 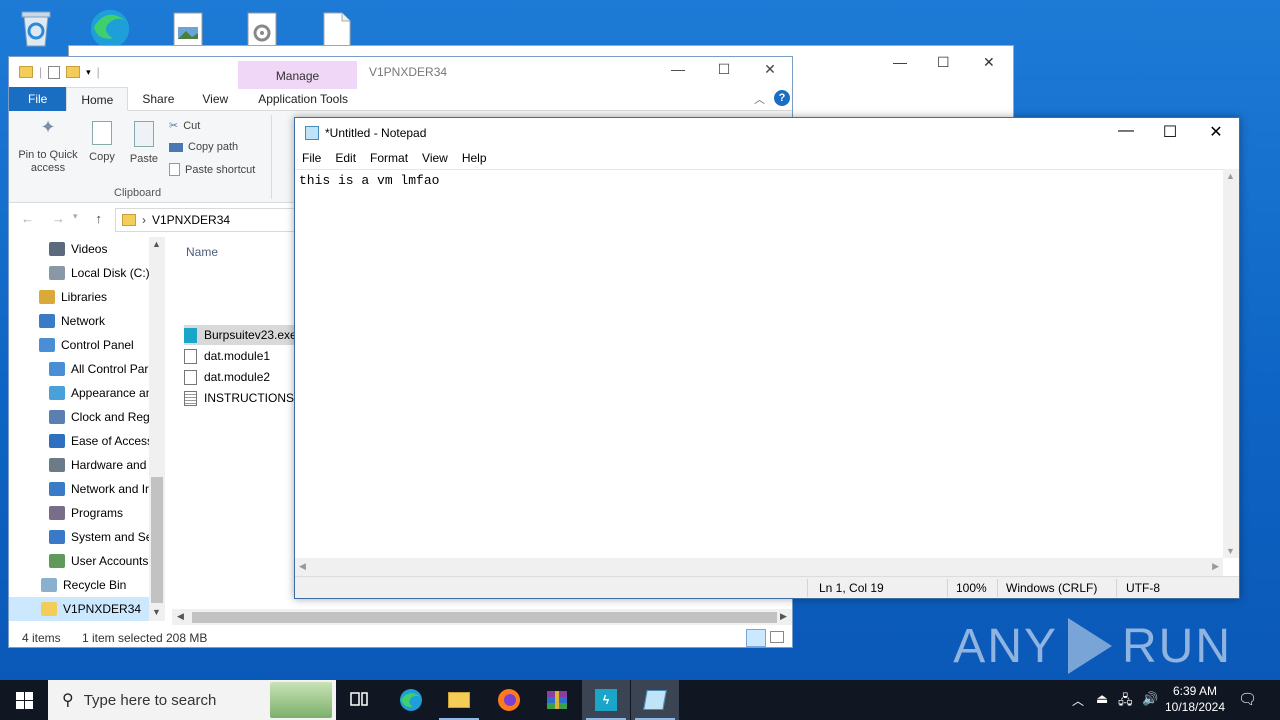 What do you see at coordinates (58, 218) in the screenshot?
I see `forward-arrow-icon: →` at bounding box center [58, 218].